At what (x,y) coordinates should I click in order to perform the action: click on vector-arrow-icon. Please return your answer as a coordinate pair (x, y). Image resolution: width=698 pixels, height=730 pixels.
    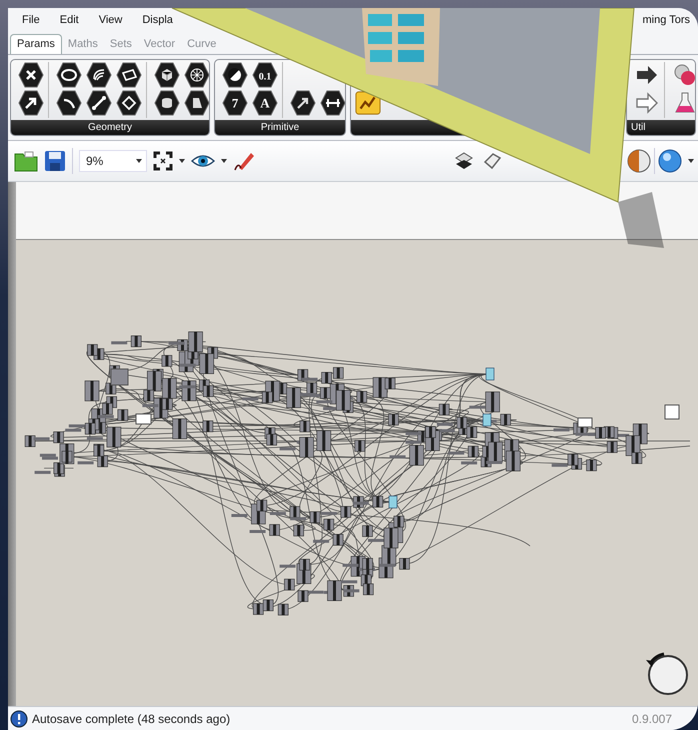
    Looking at the image, I should click on (303, 103).